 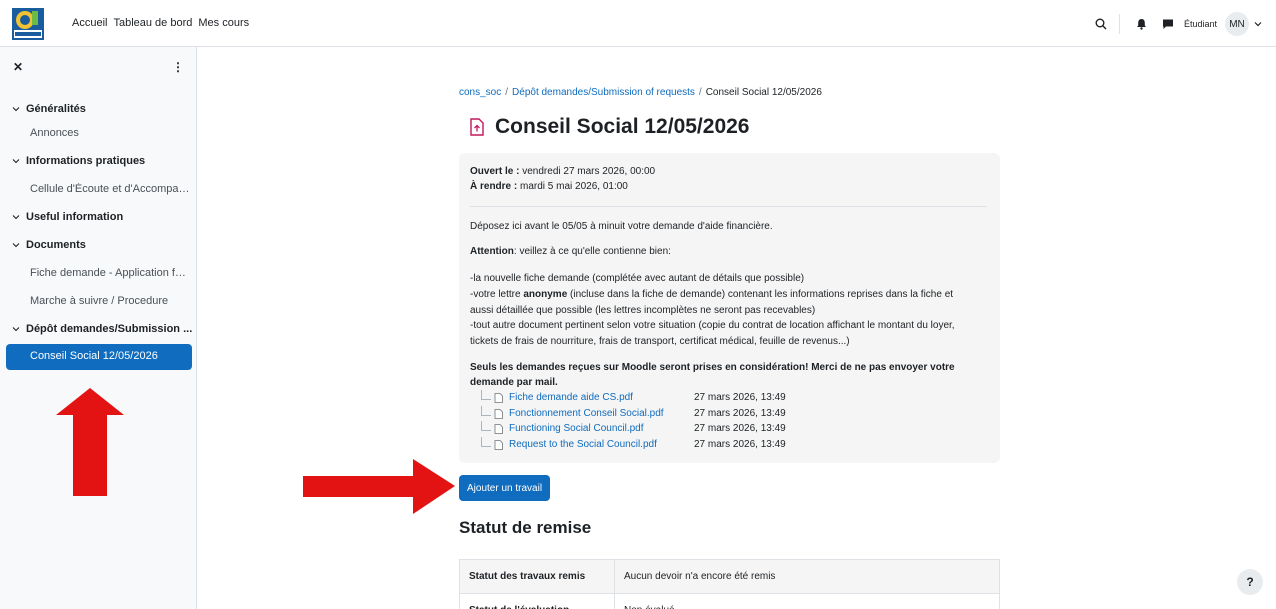 What do you see at coordinates (807, 576) in the screenshot?
I see `table-row-value: Aucun devoir n'a encore été remis` at bounding box center [807, 576].